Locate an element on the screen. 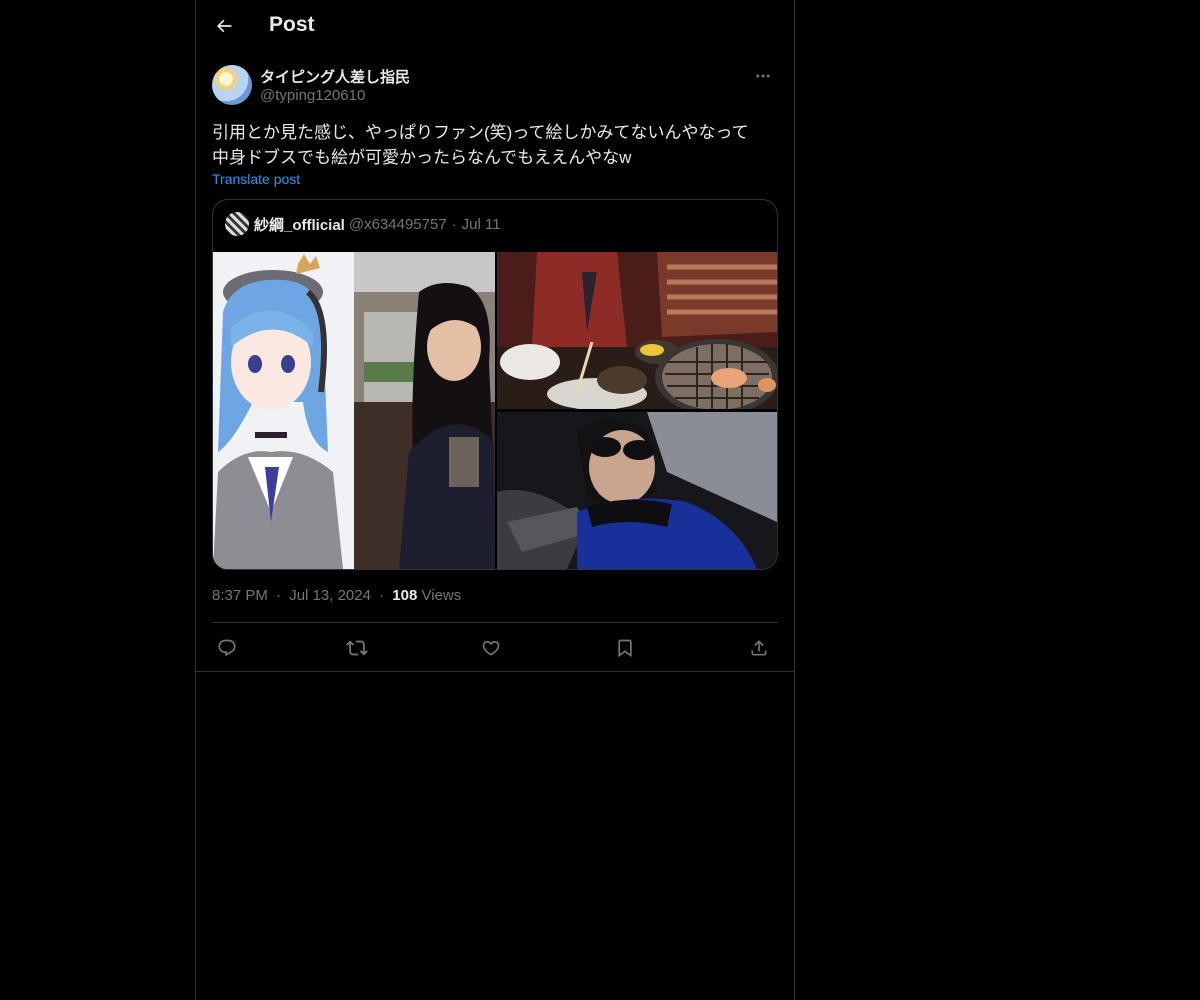 This screenshot has width=1200, height=1000. bookmark-icon is located at coordinates (625, 648).